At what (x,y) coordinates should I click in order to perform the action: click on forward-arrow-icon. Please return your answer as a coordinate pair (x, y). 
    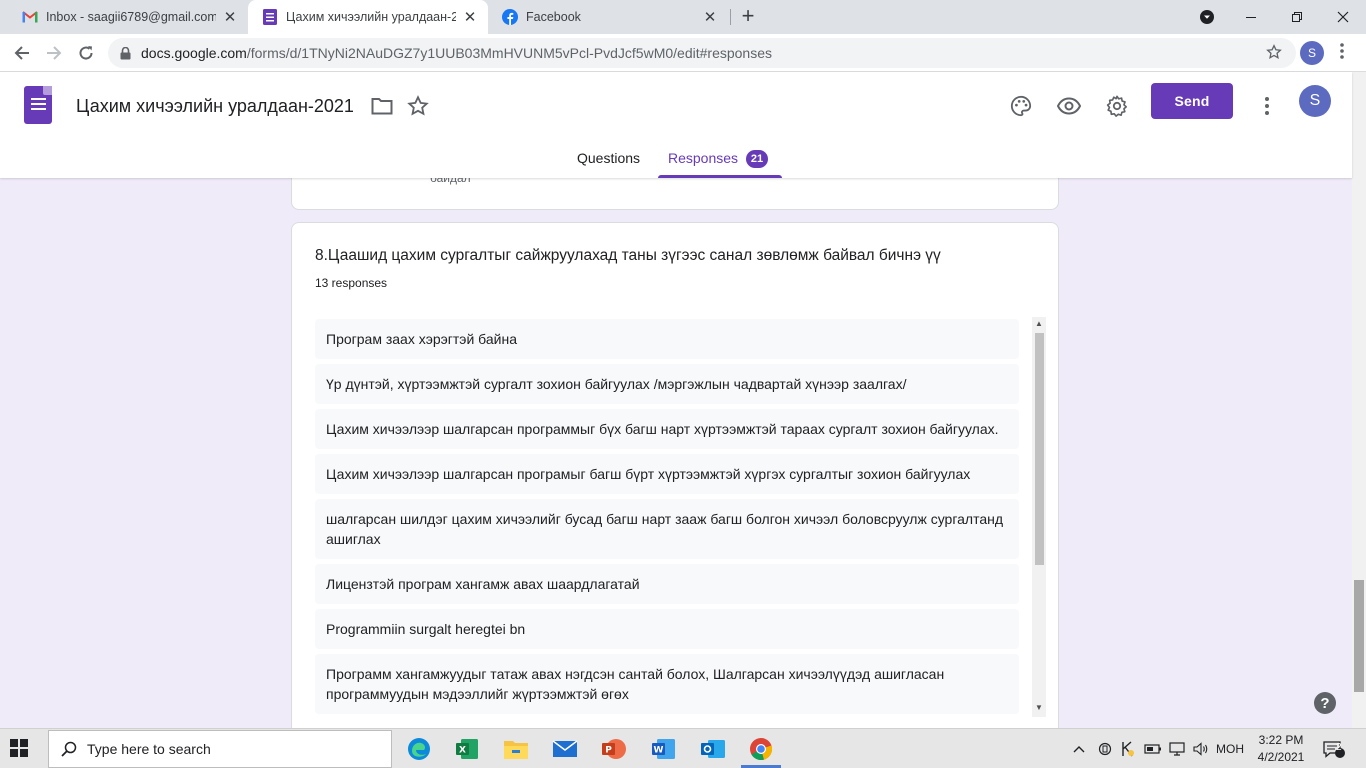
    Looking at the image, I should click on (54, 53).